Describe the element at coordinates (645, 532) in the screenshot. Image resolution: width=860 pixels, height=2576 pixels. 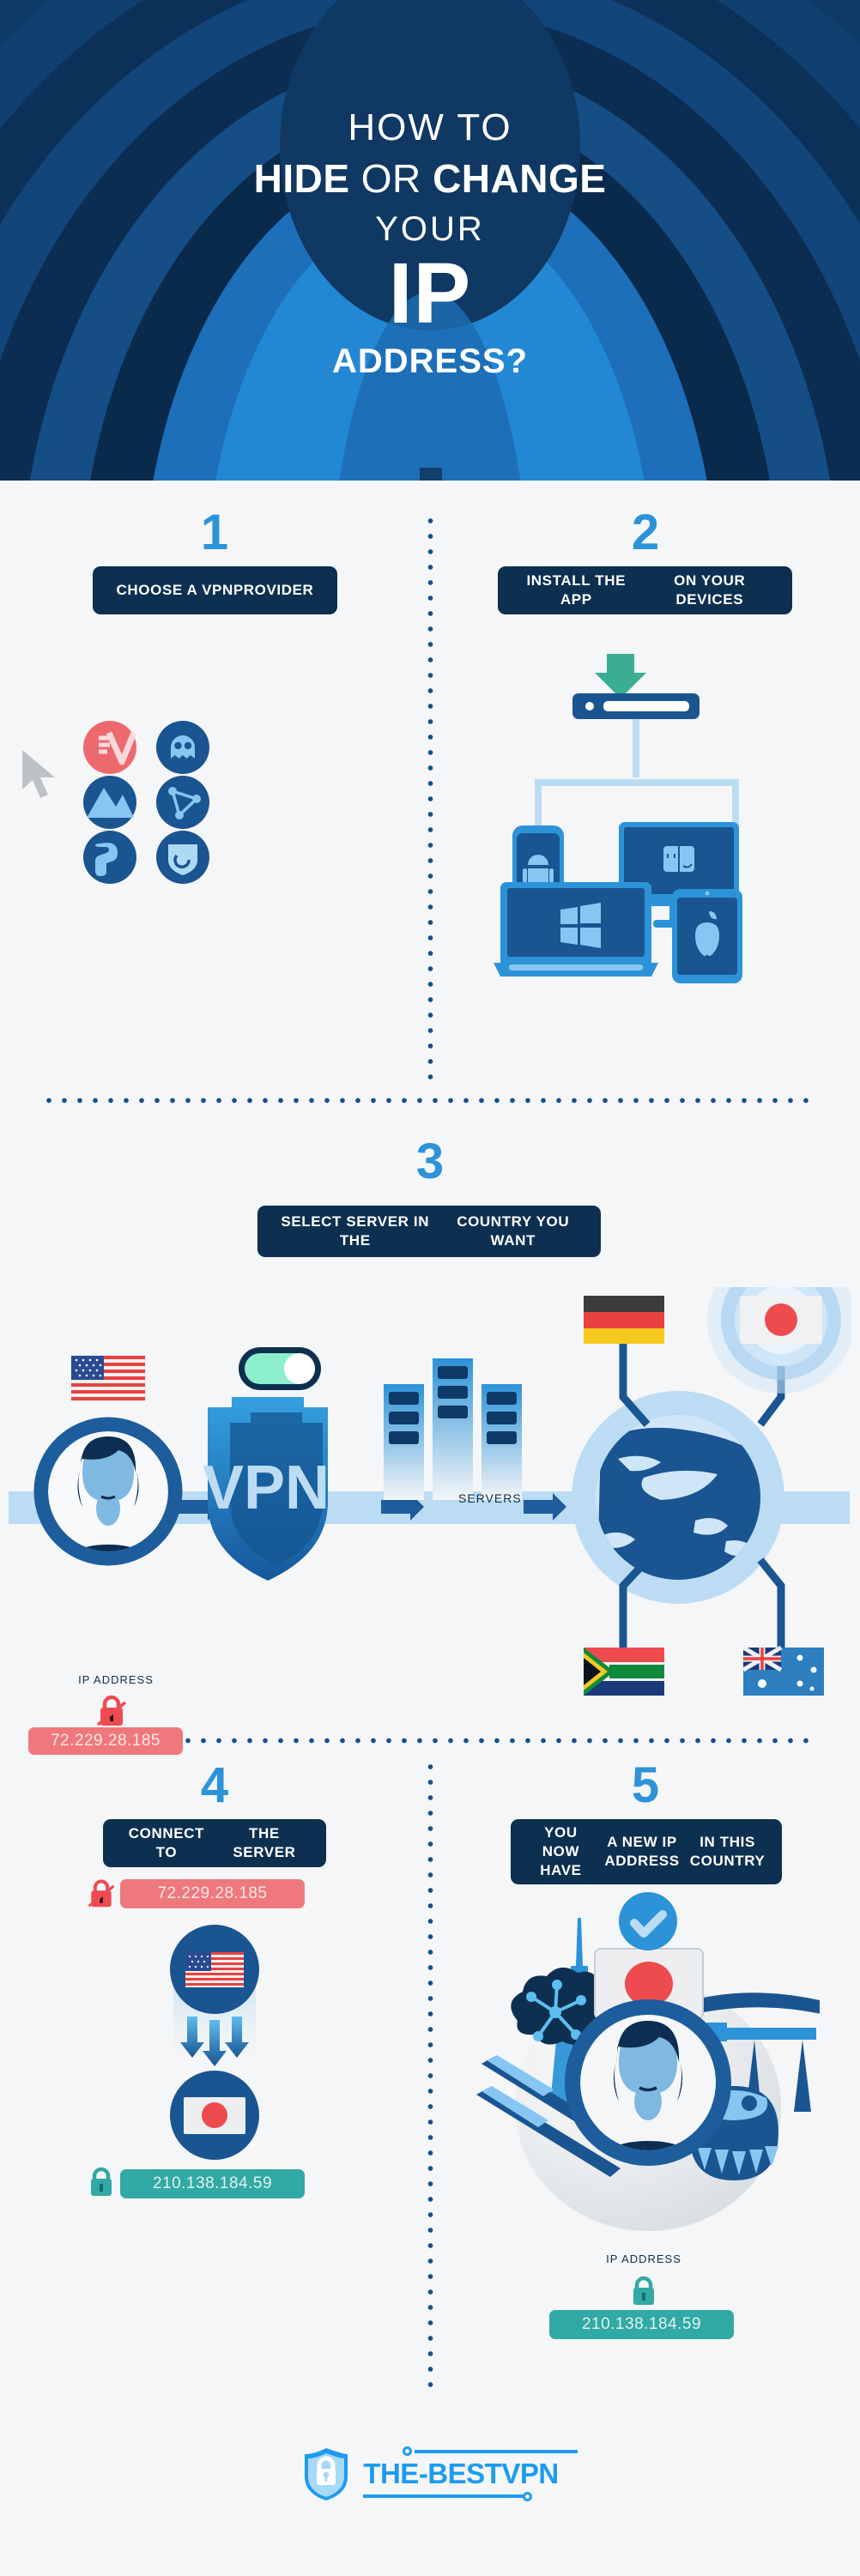
I see `step-2-number: 2` at that location.